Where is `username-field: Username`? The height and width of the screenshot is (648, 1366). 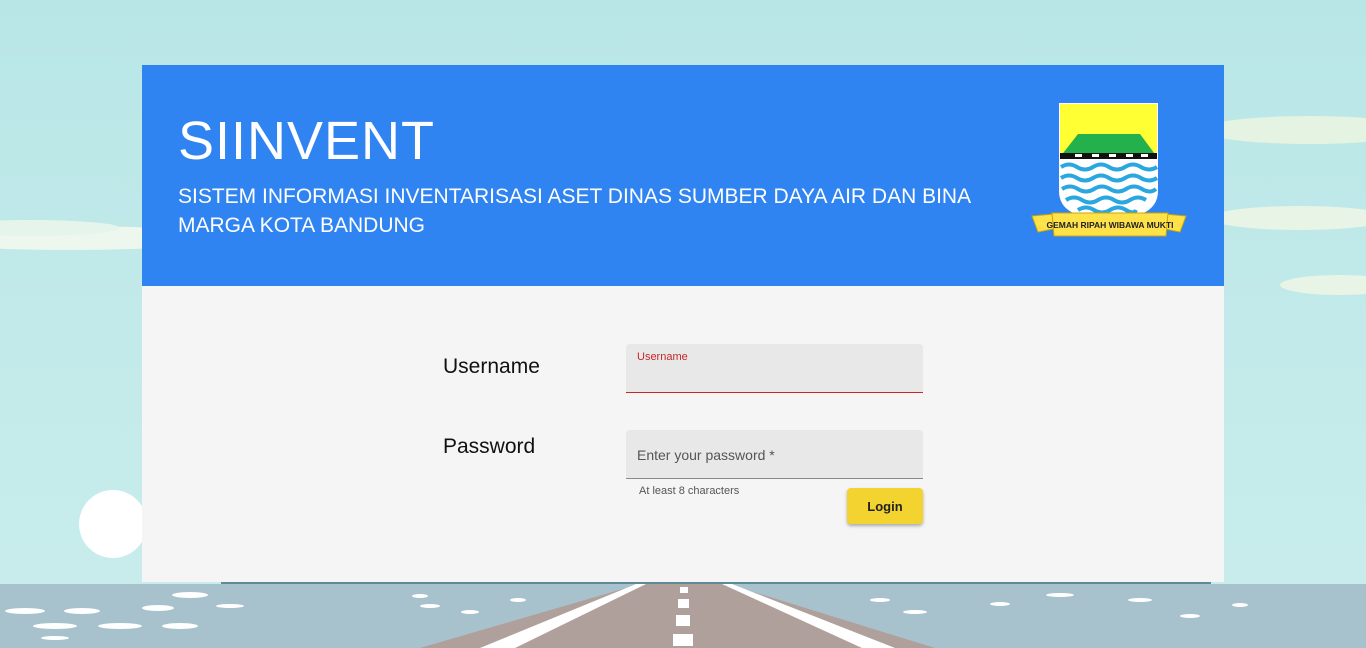
username-field: Username is located at coordinates (774, 368).